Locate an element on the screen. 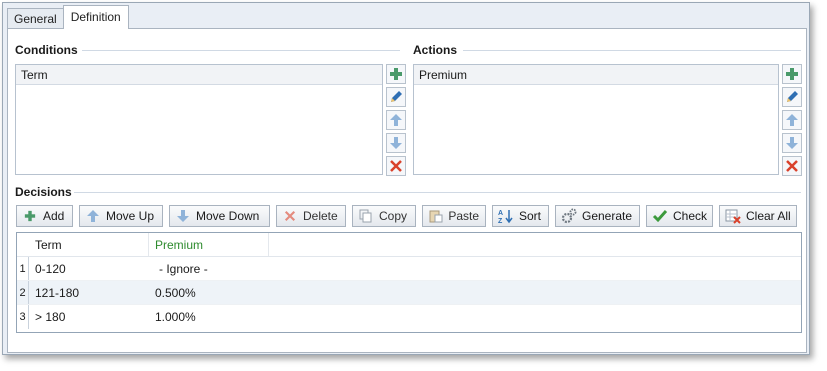 Image resolution: width=827 pixels, height=371 pixels. copy-icon is located at coordinates (366, 216).